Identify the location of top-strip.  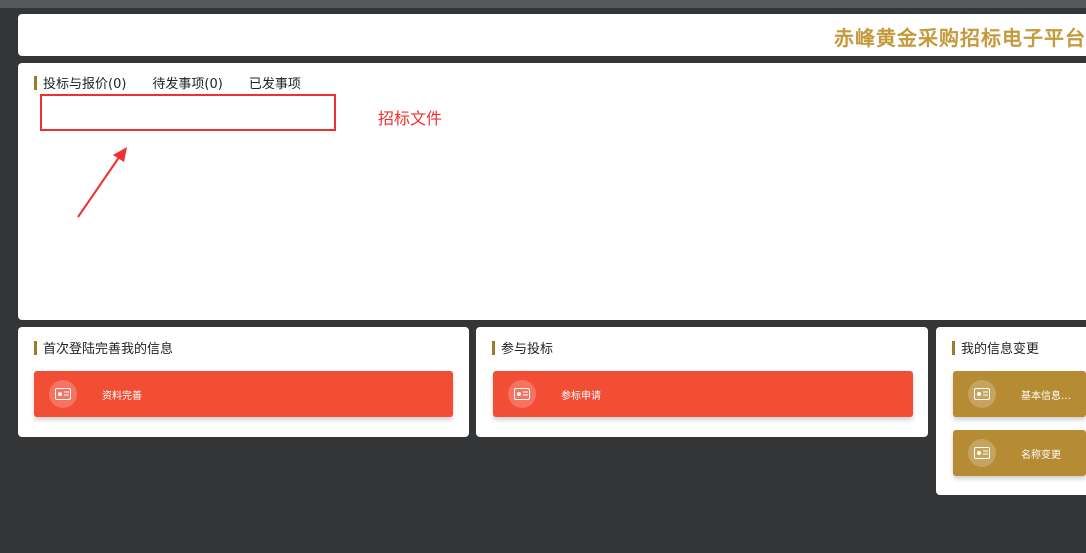
(543, 4).